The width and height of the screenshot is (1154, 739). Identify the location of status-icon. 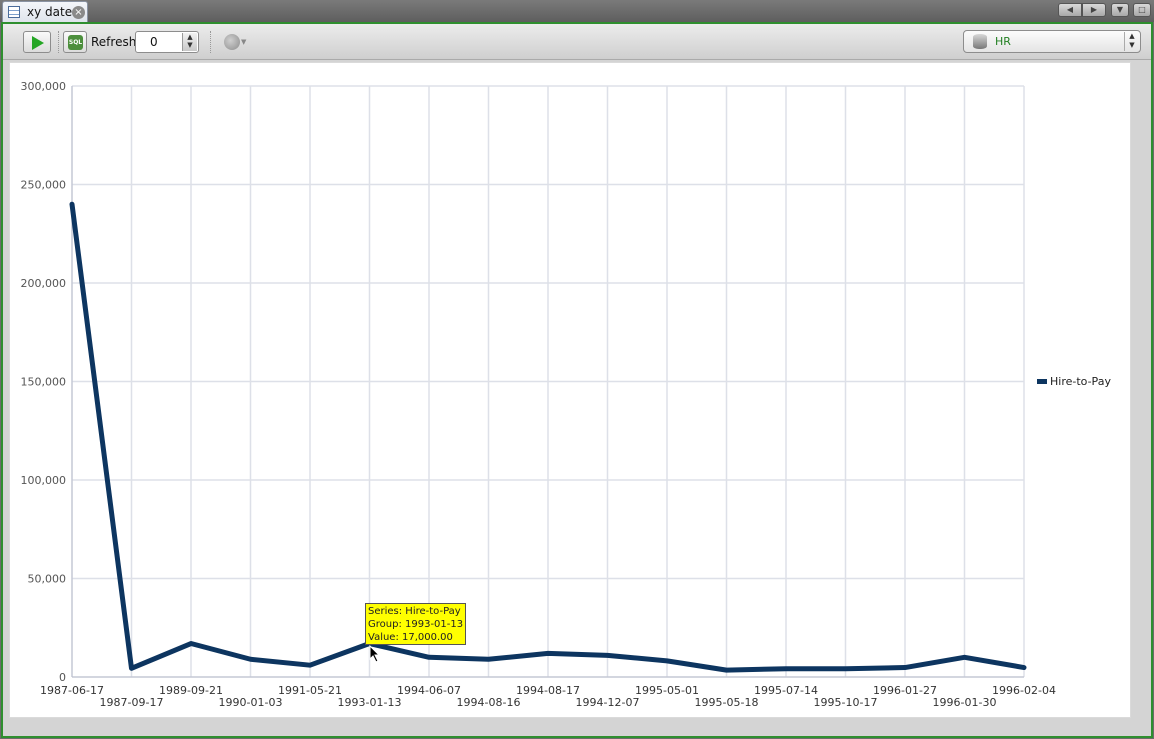
(232, 42).